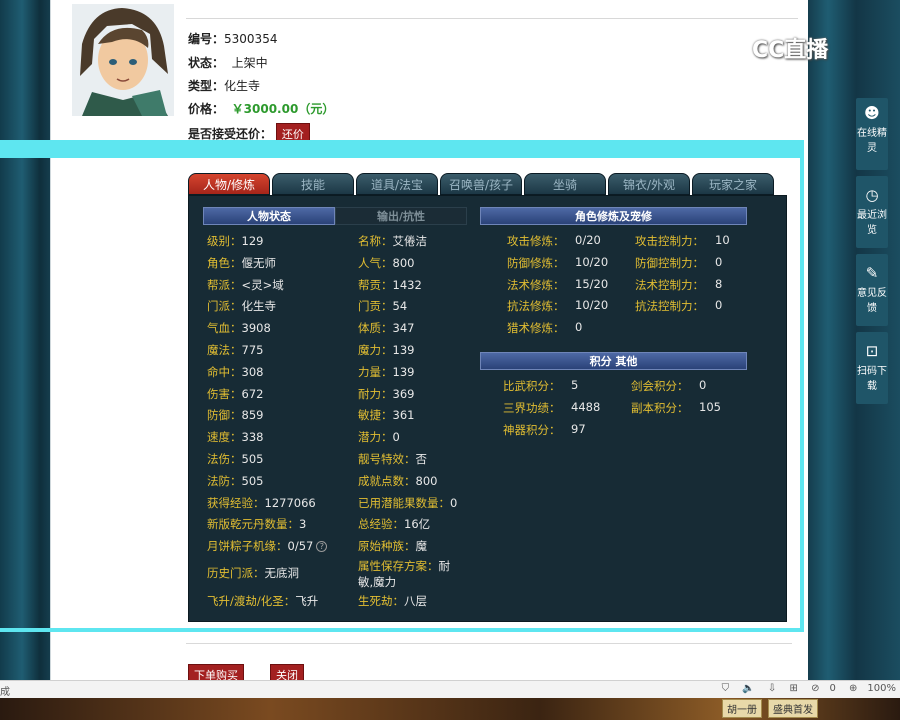  Describe the element at coordinates (253, 524) in the screenshot. I see `stat-label: 新版乾元丹数量：` at that location.